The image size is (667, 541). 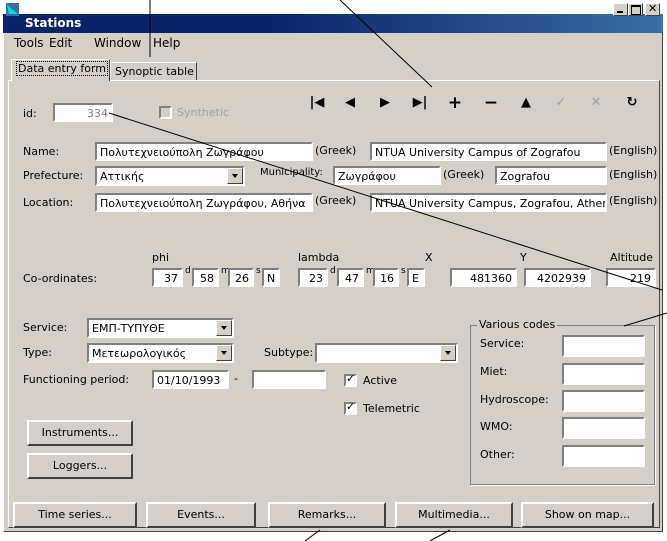 What do you see at coordinates (494, 371) in the screenshot?
I see `miet-label: Miet:` at bounding box center [494, 371].